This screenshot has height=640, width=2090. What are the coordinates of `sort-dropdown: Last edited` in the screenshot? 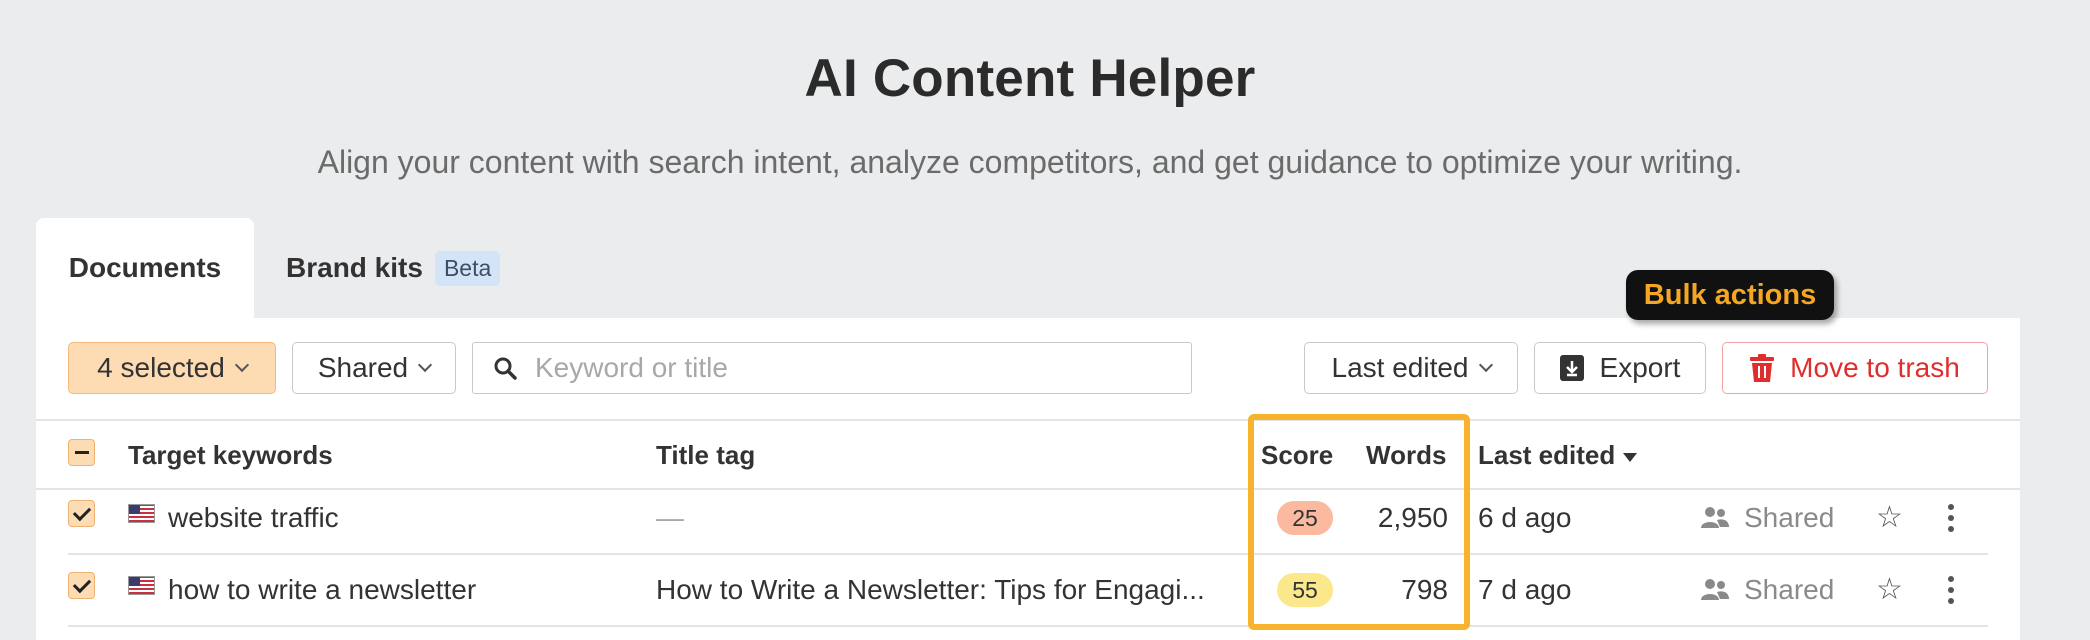 It's located at (1411, 368).